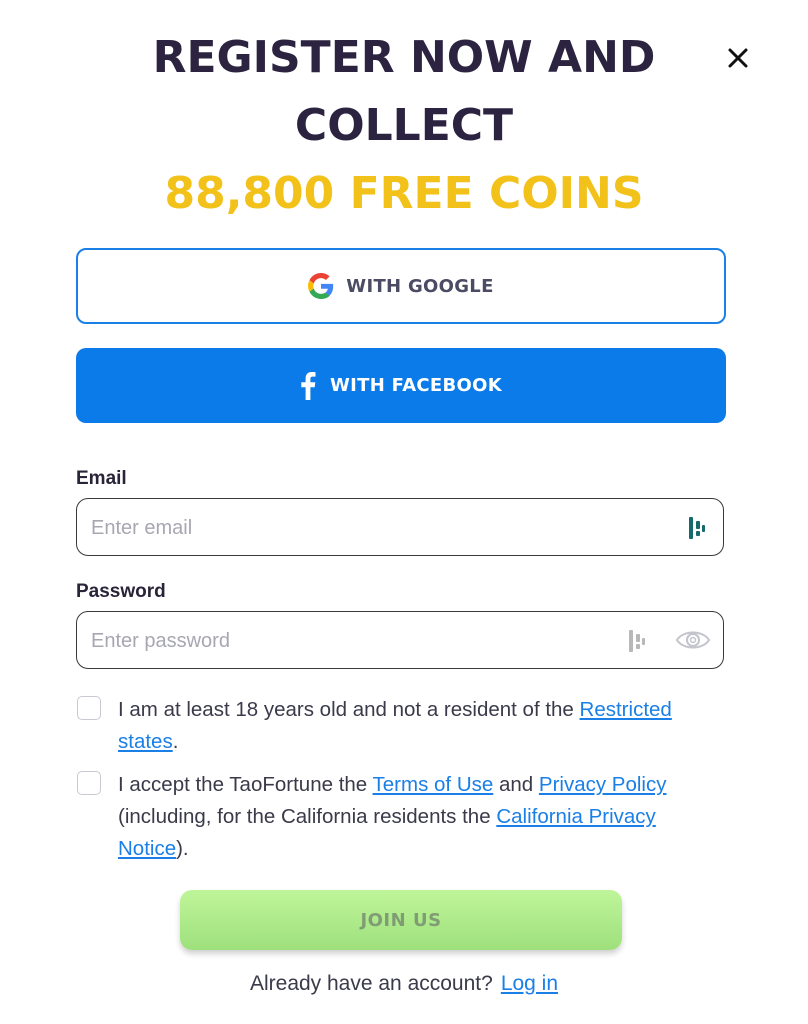 The image size is (808, 1024). What do you see at coordinates (420, 286) in the screenshot?
I see `google-button-label: WITH GOOGLE` at bounding box center [420, 286].